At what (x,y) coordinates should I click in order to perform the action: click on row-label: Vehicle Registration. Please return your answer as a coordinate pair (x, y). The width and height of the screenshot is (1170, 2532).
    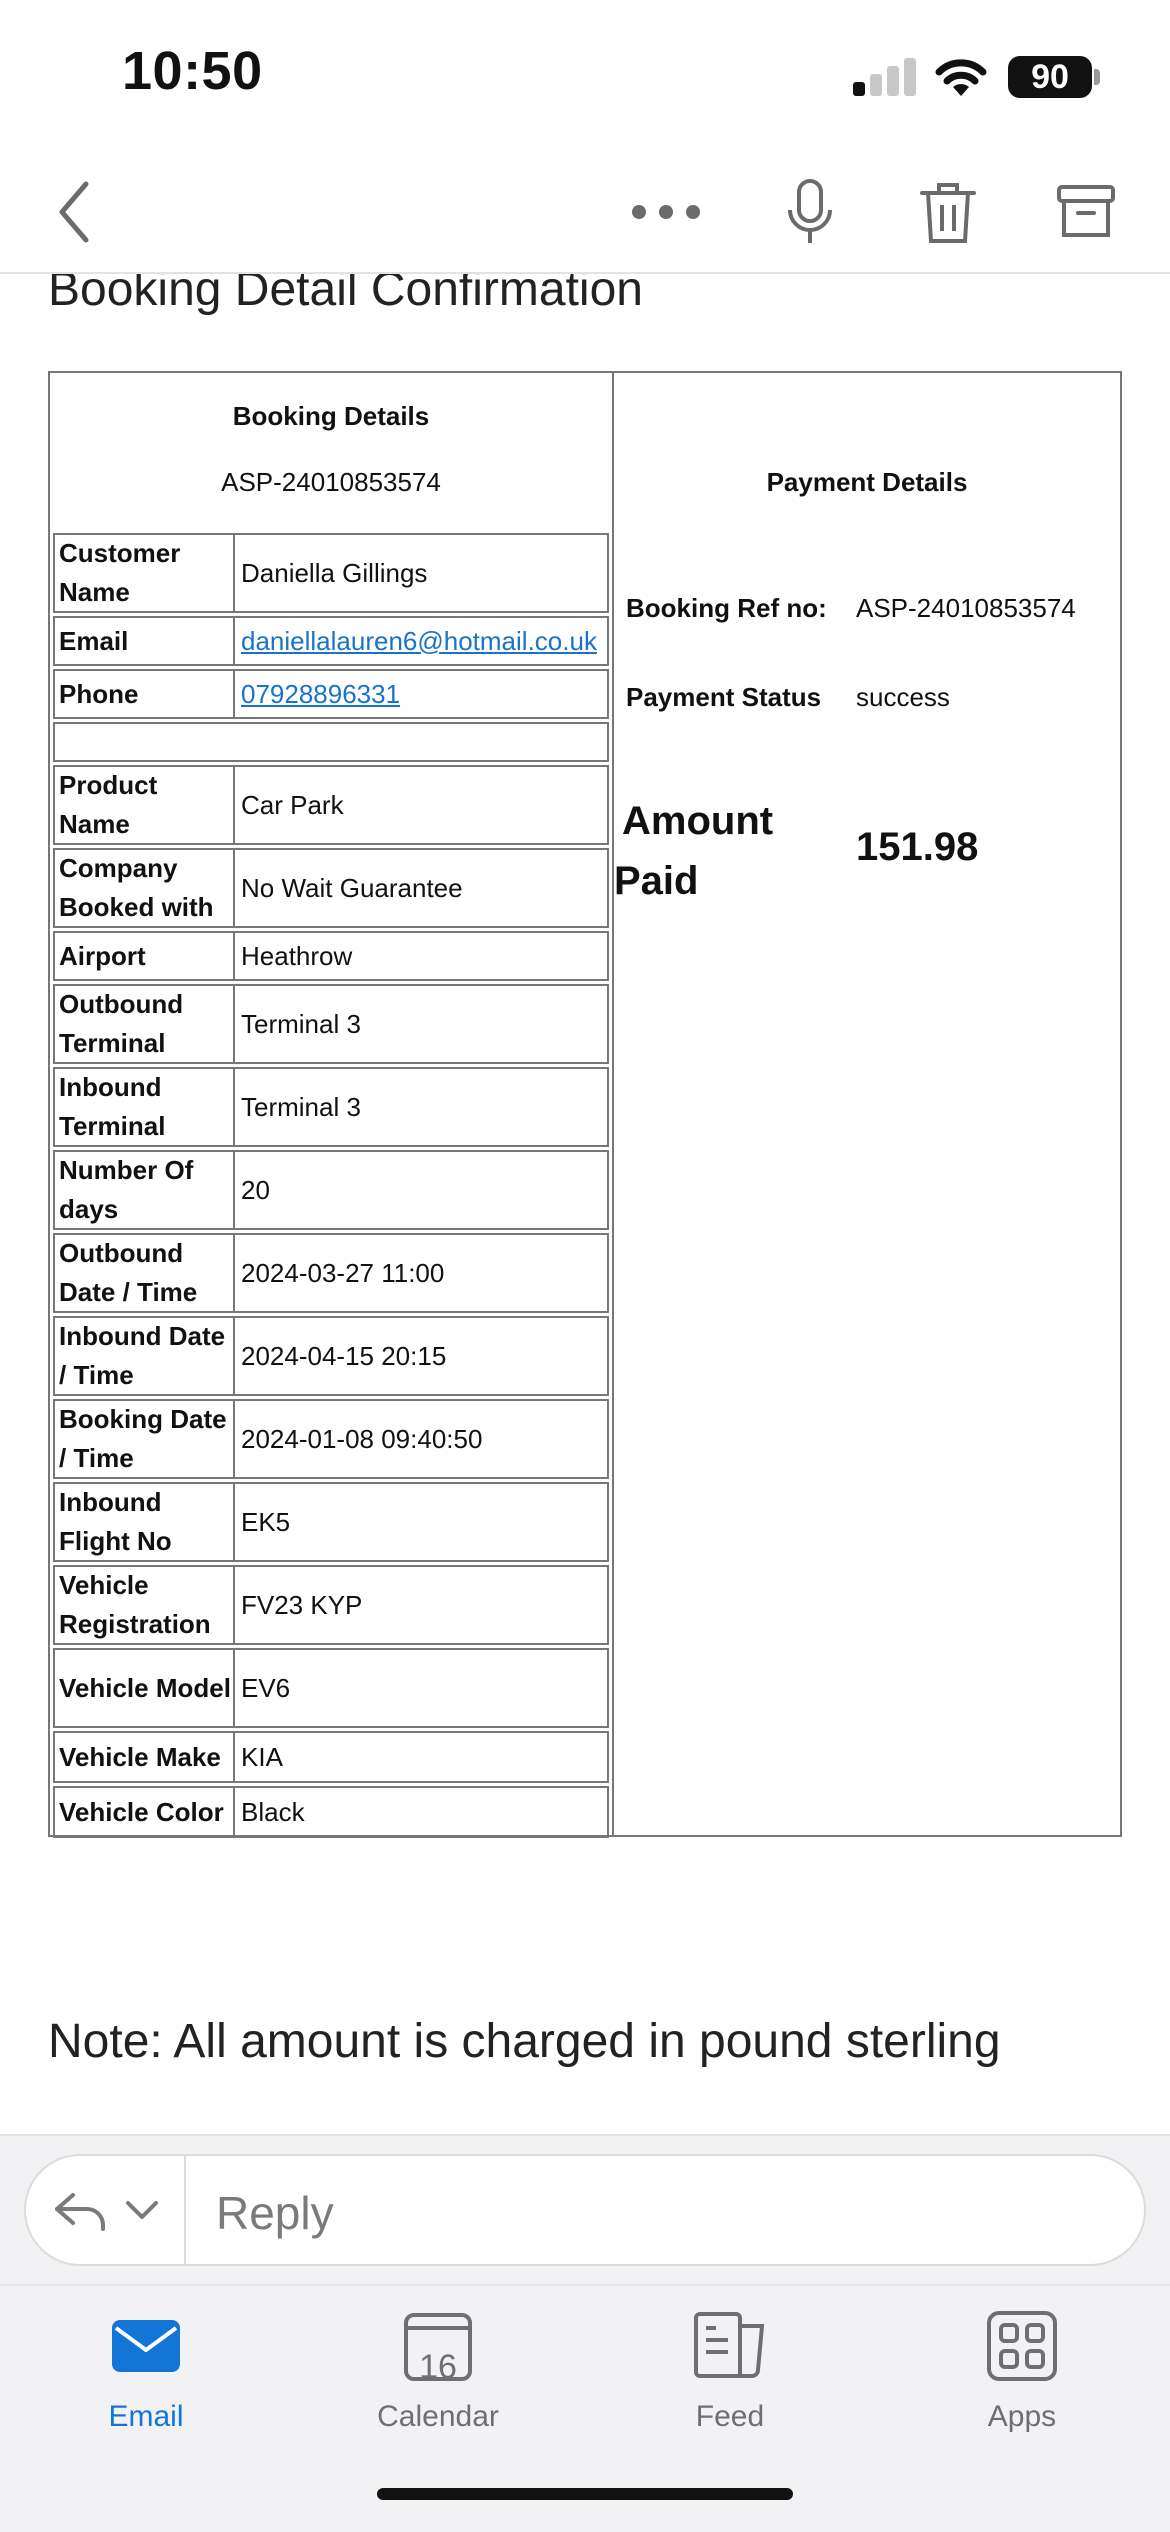
    Looking at the image, I should click on (144, 1605).